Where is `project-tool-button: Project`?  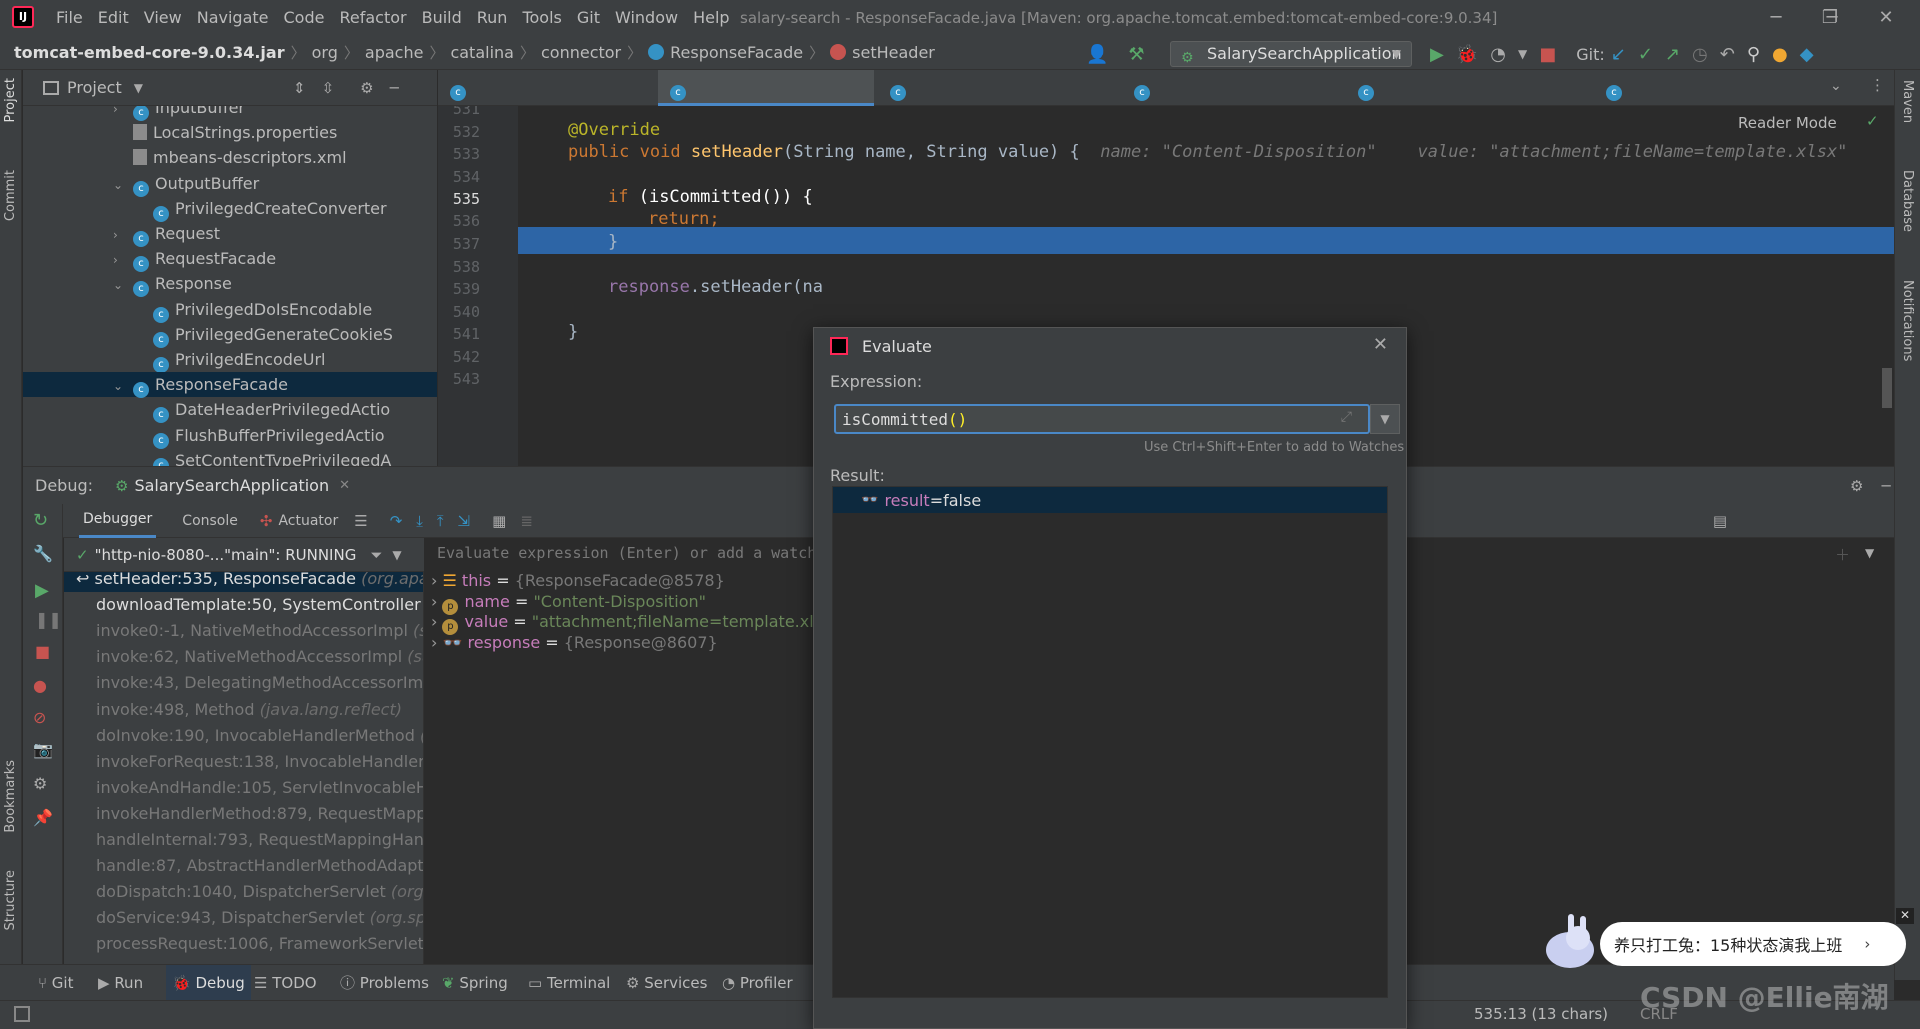 project-tool-button: Project is located at coordinates (10, 100).